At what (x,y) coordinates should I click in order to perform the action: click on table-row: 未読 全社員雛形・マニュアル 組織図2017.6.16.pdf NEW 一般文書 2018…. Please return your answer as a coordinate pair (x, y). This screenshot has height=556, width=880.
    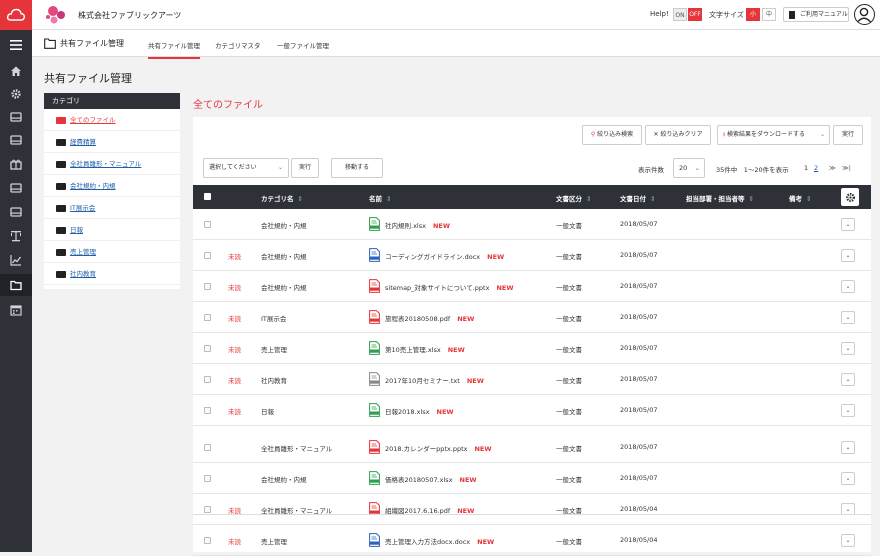
    Looking at the image, I should click on (532, 509).